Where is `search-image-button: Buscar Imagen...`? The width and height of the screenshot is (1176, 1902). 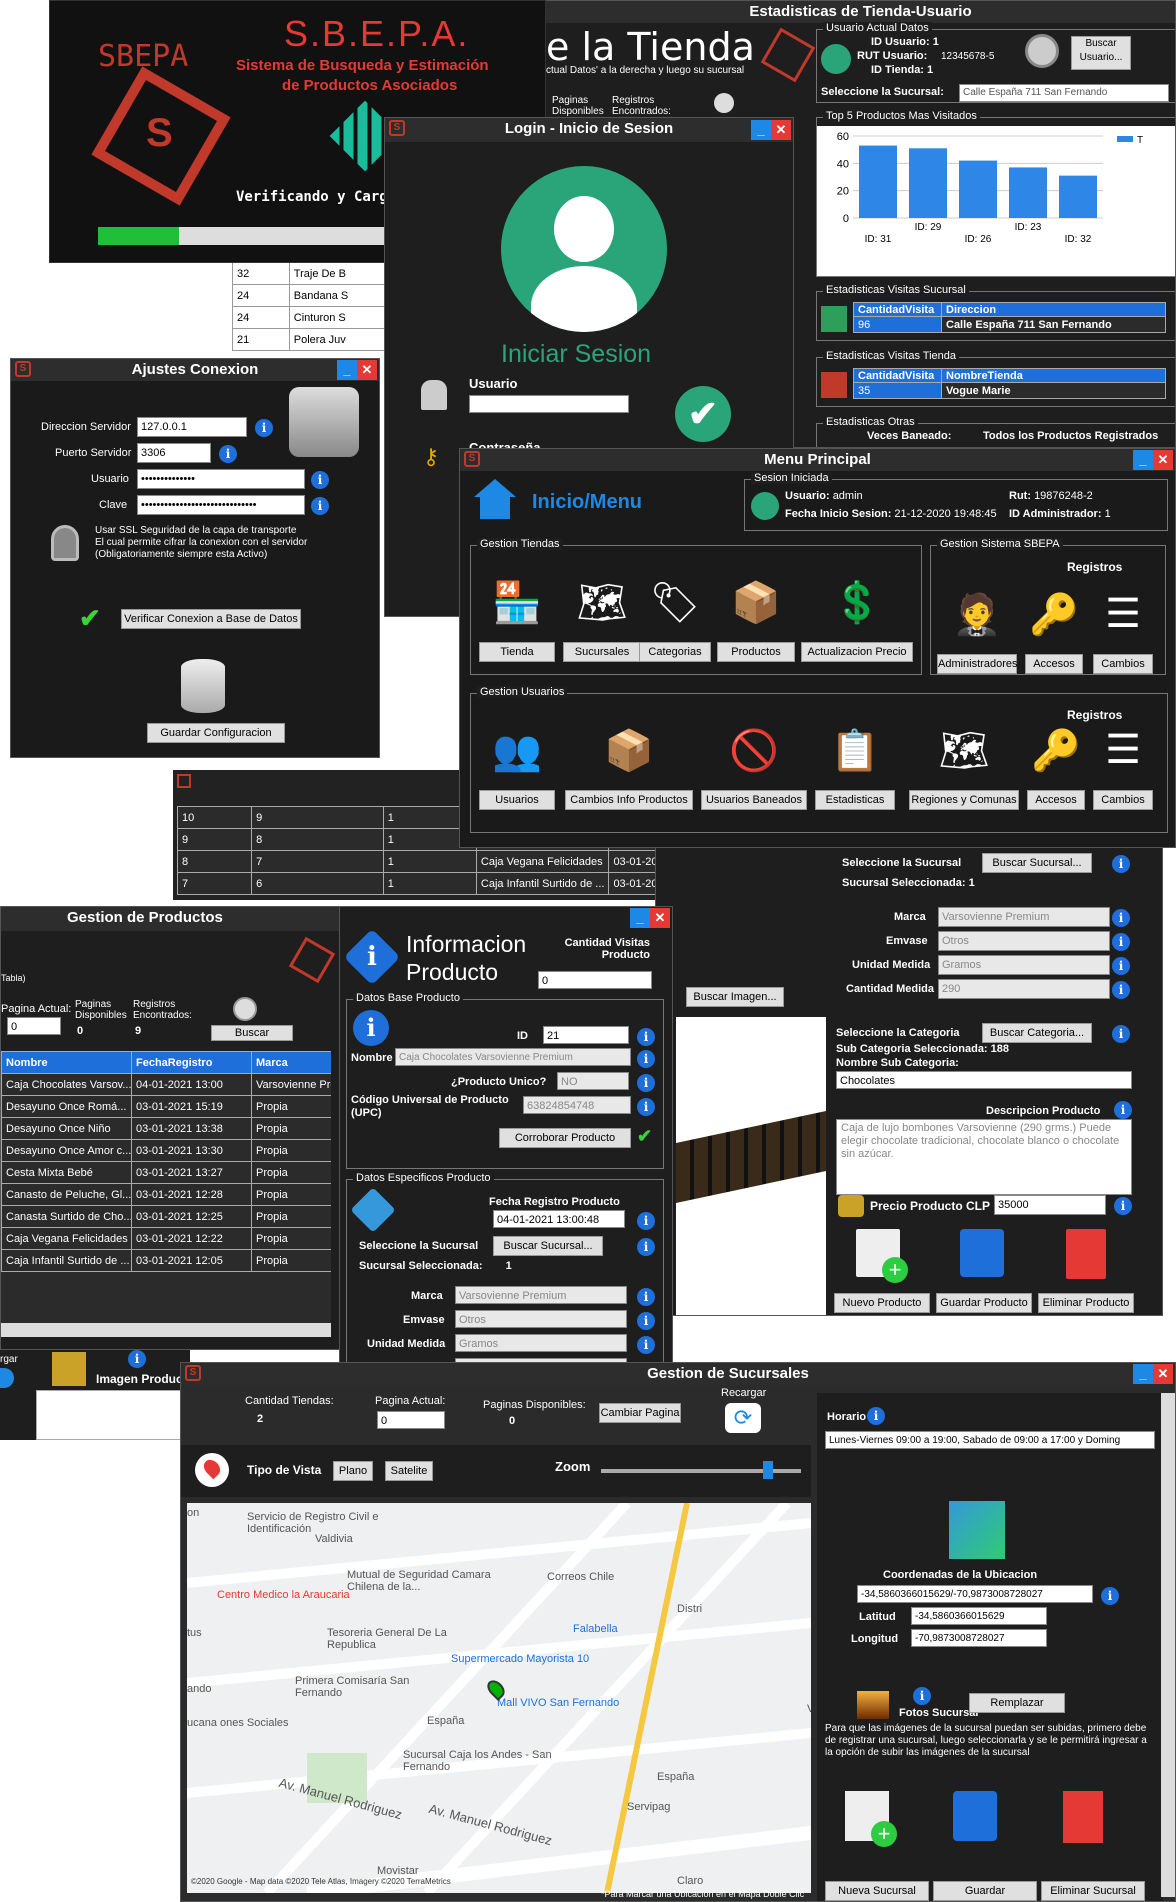 search-image-button: Buscar Imagen... is located at coordinates (735, 997).